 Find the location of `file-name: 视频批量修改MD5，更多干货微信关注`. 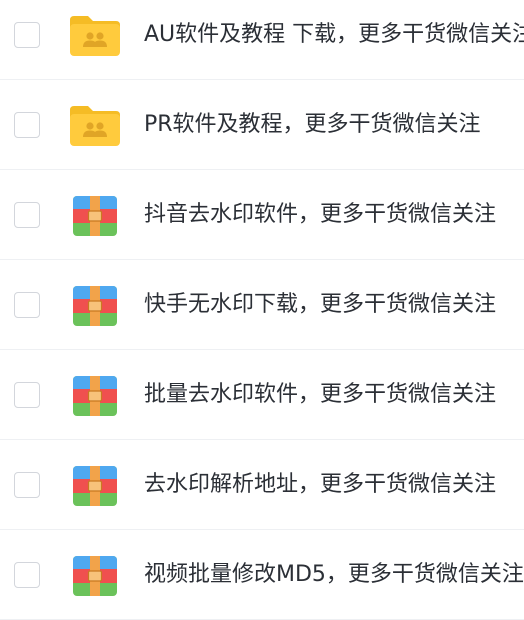

file-name: 视频批量修改MD5，更多干货微信关注 is located at coordinates (334, 575).